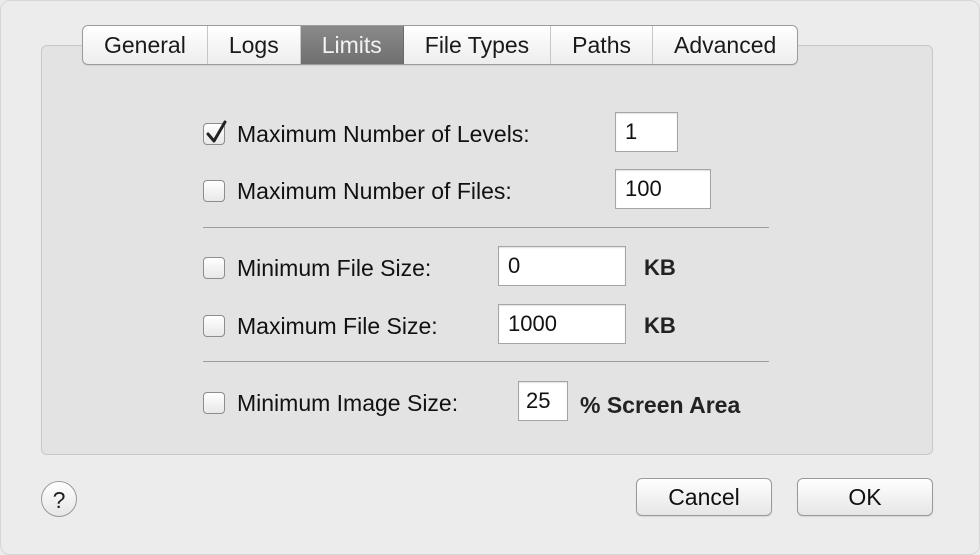 The height and width of the screenshot is (555, 980). Describe the element at coordinates (145, 45) in the screenshot. I see `tab-general: General` at that location.